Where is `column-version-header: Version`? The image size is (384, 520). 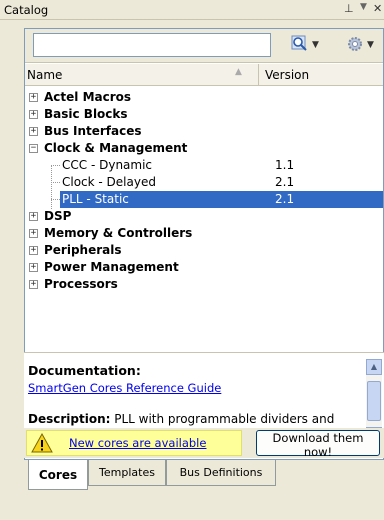 column-version-header: Version is located at coordinates (287, 75).